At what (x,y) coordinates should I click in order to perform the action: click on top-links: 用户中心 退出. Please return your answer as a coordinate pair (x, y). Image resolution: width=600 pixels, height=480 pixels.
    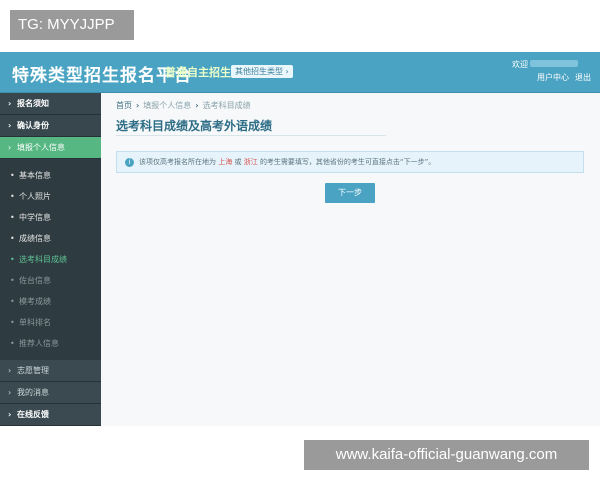
    Looking at the image, I should click on (567, 77).